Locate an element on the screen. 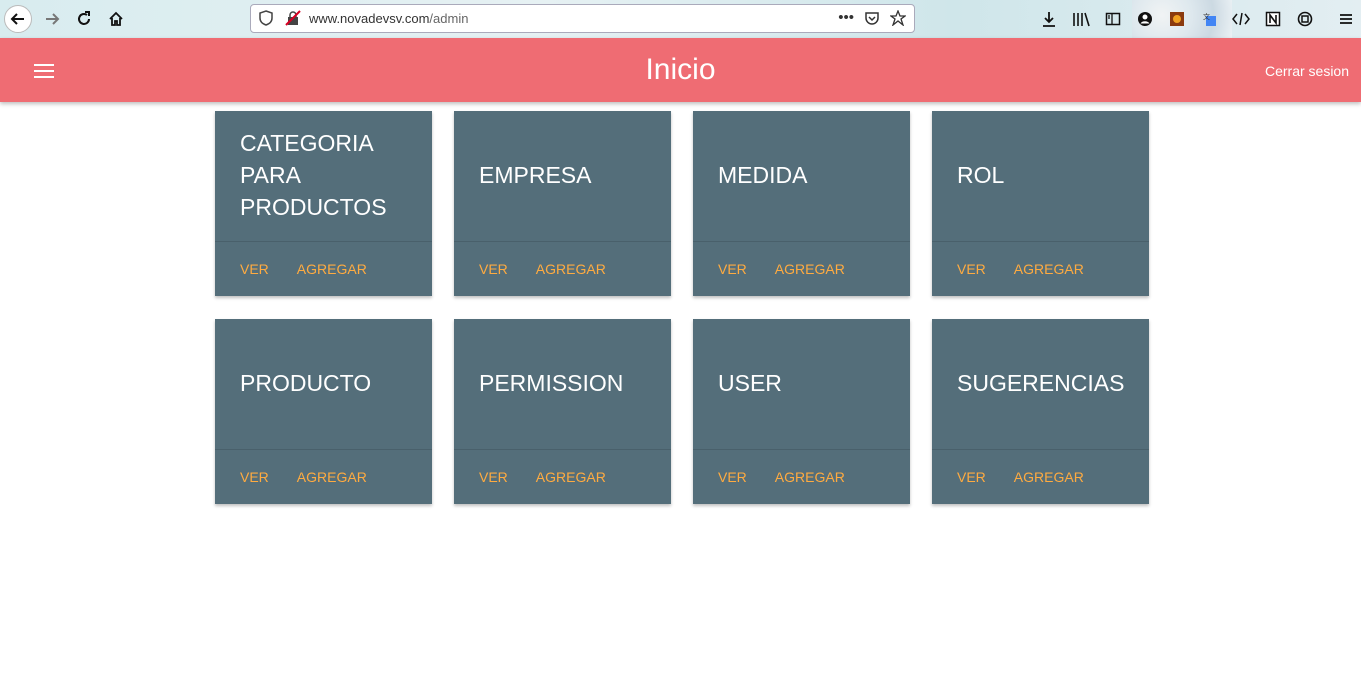  card-sugerencias: SUGERENCIAS VER AGREGAR is located at coordinates (1040, 411).